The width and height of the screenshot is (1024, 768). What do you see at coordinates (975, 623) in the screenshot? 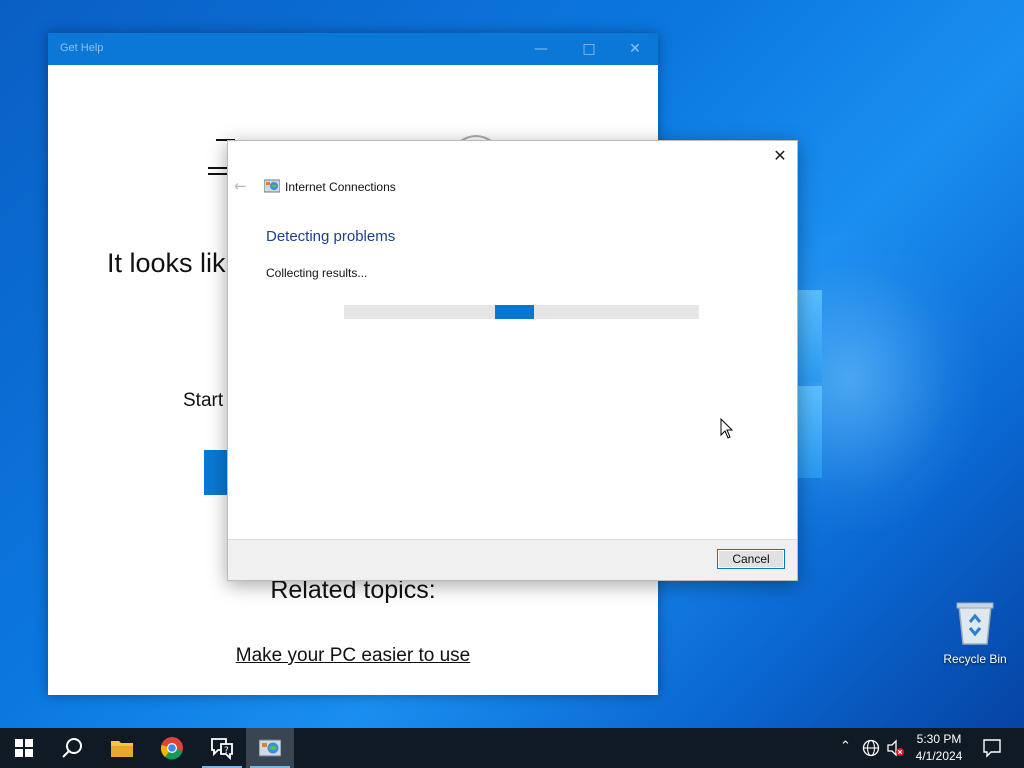
I see `recycle-bin-icon` at bounding box center [975, 623].